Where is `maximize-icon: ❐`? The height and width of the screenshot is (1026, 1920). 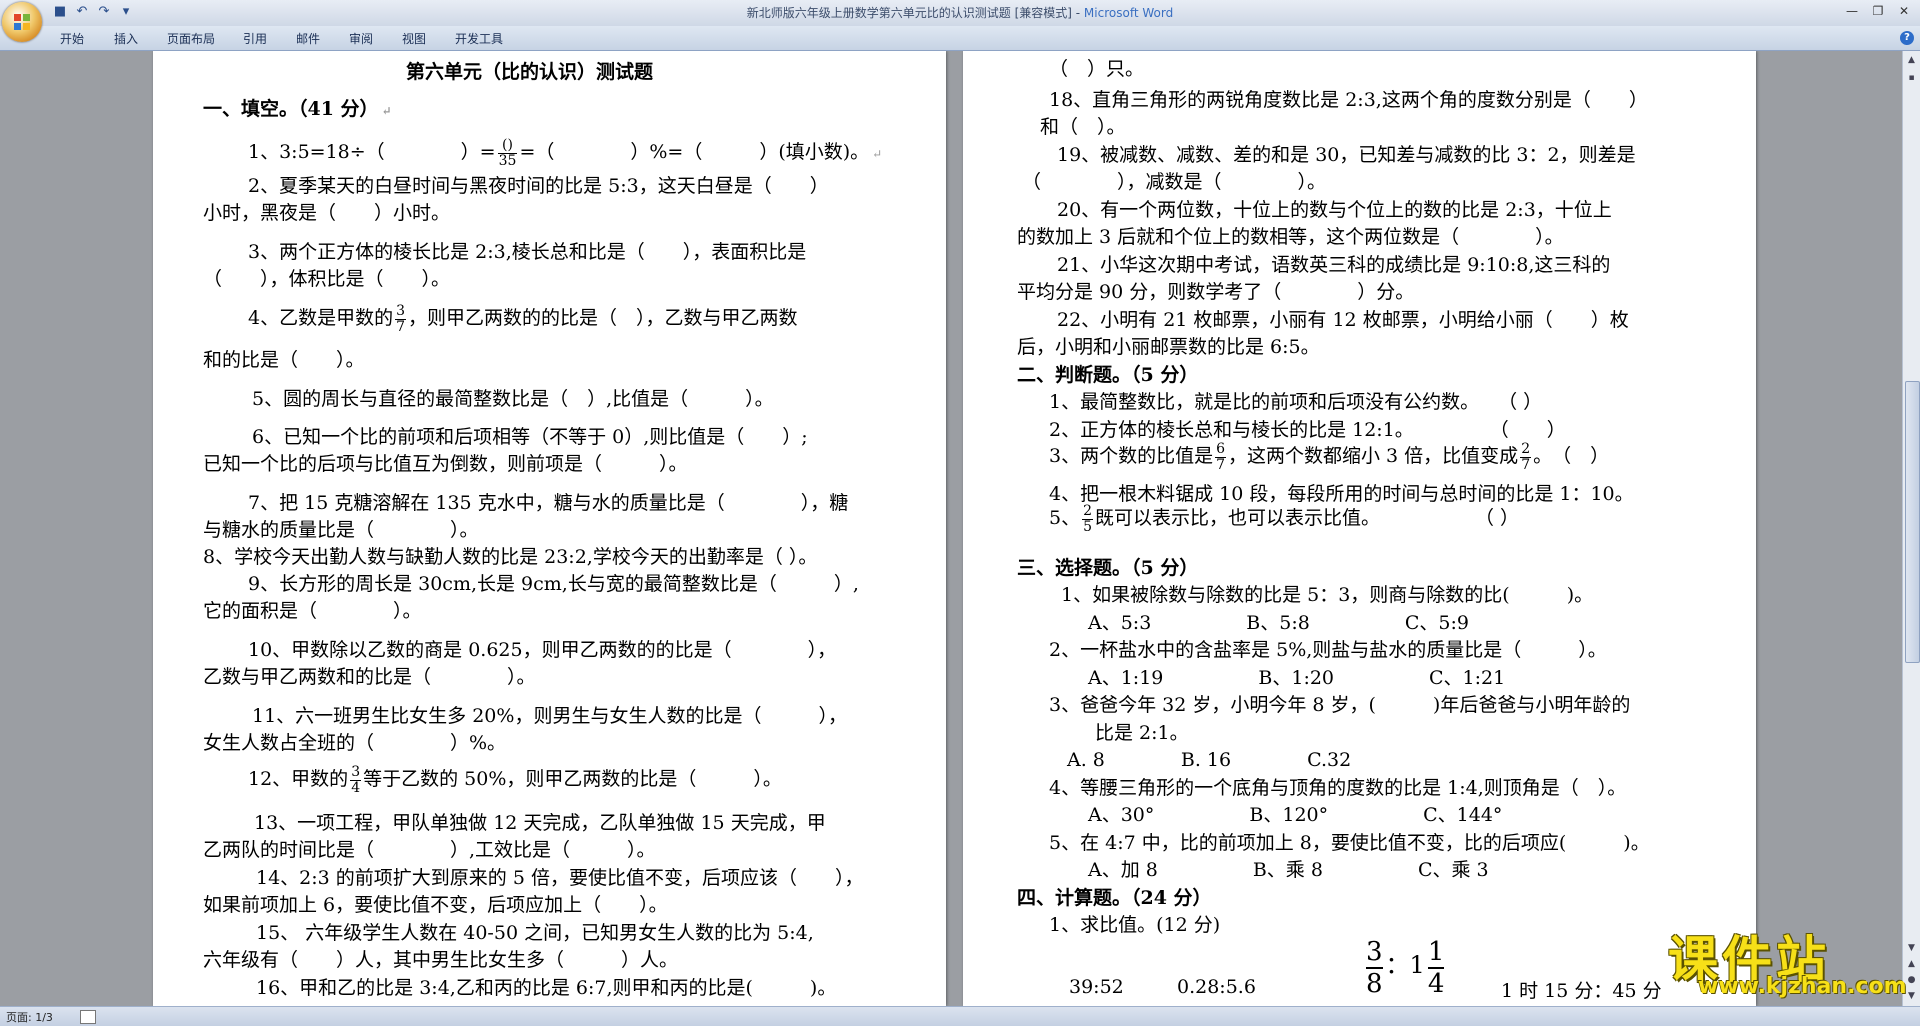
maximize-icon: ❐ is located at coordinates (1878, 11).